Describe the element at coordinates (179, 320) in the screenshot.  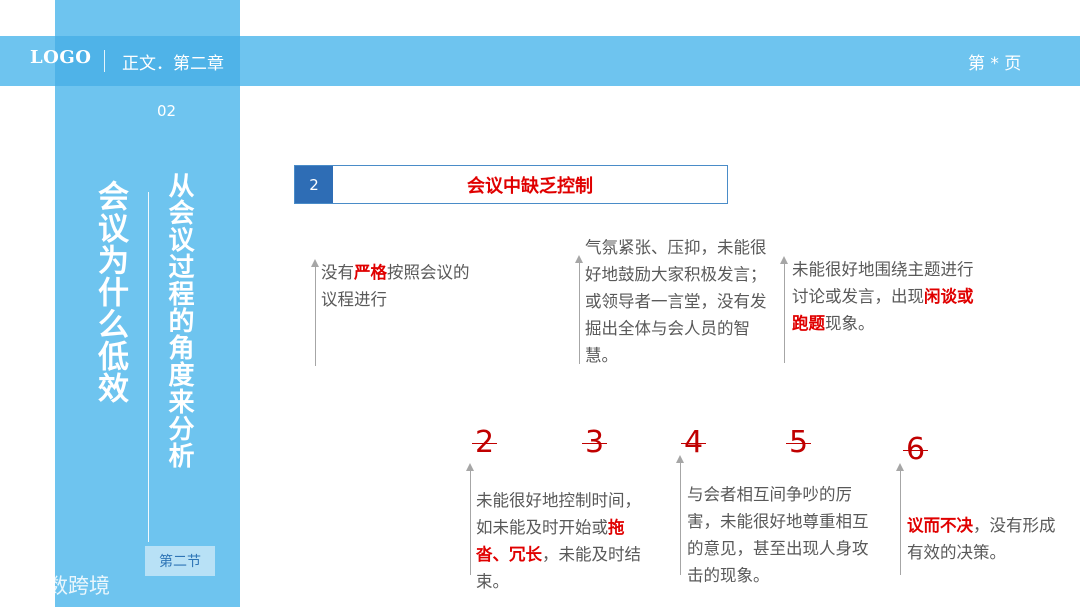
I see `sidebar-sub-title: 从会议过程的角度来分析` at that location.